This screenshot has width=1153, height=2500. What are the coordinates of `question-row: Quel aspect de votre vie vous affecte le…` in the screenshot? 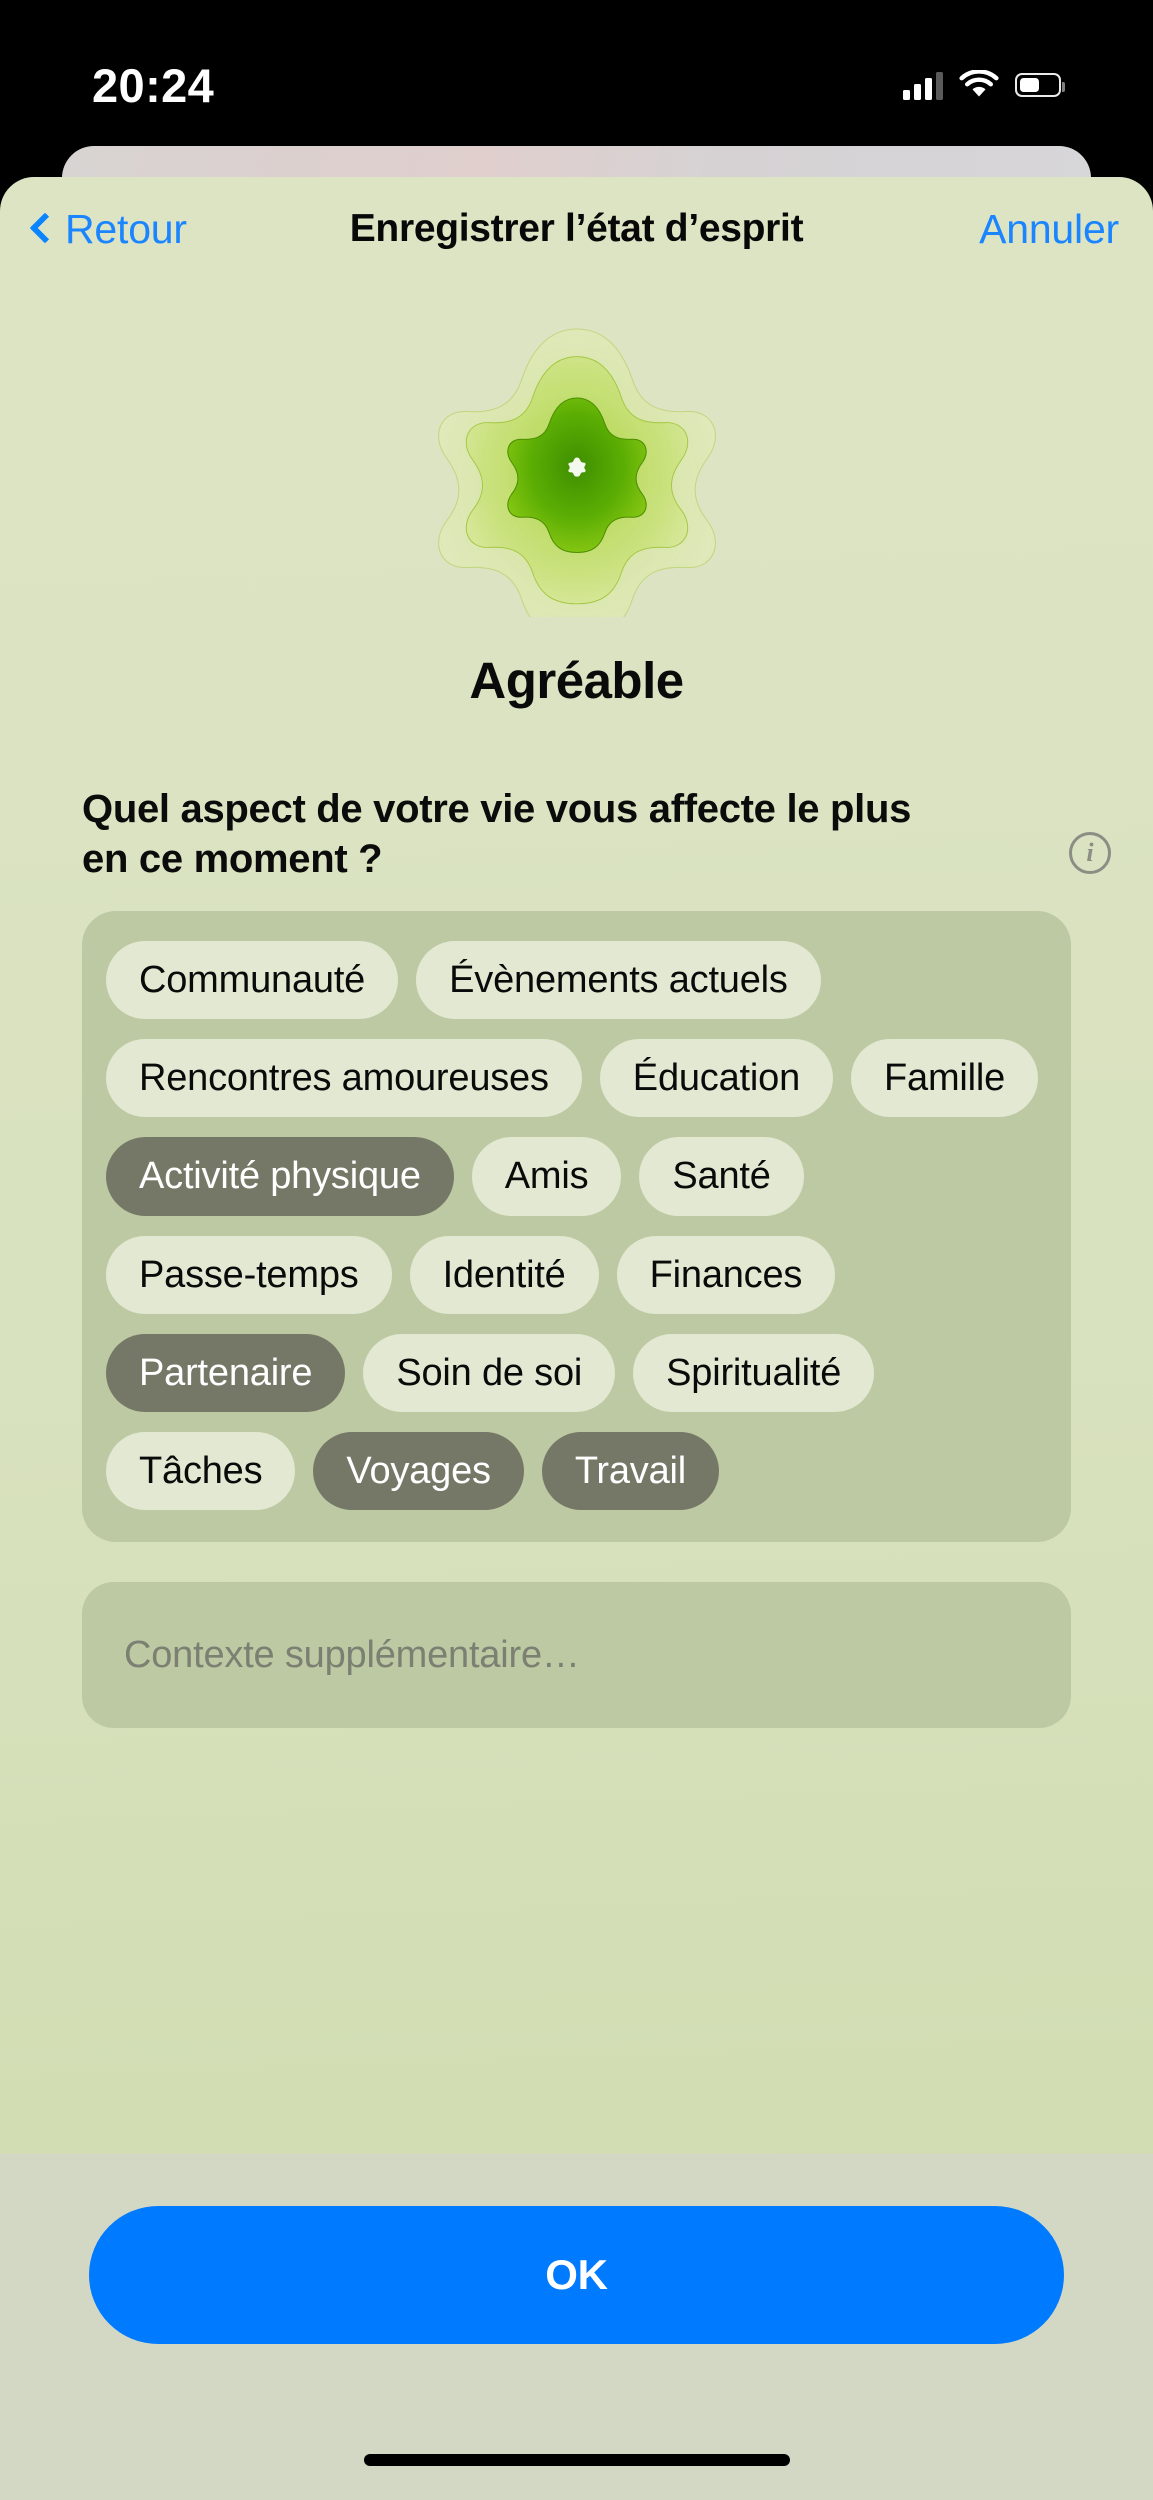 It's located at (596, 834).